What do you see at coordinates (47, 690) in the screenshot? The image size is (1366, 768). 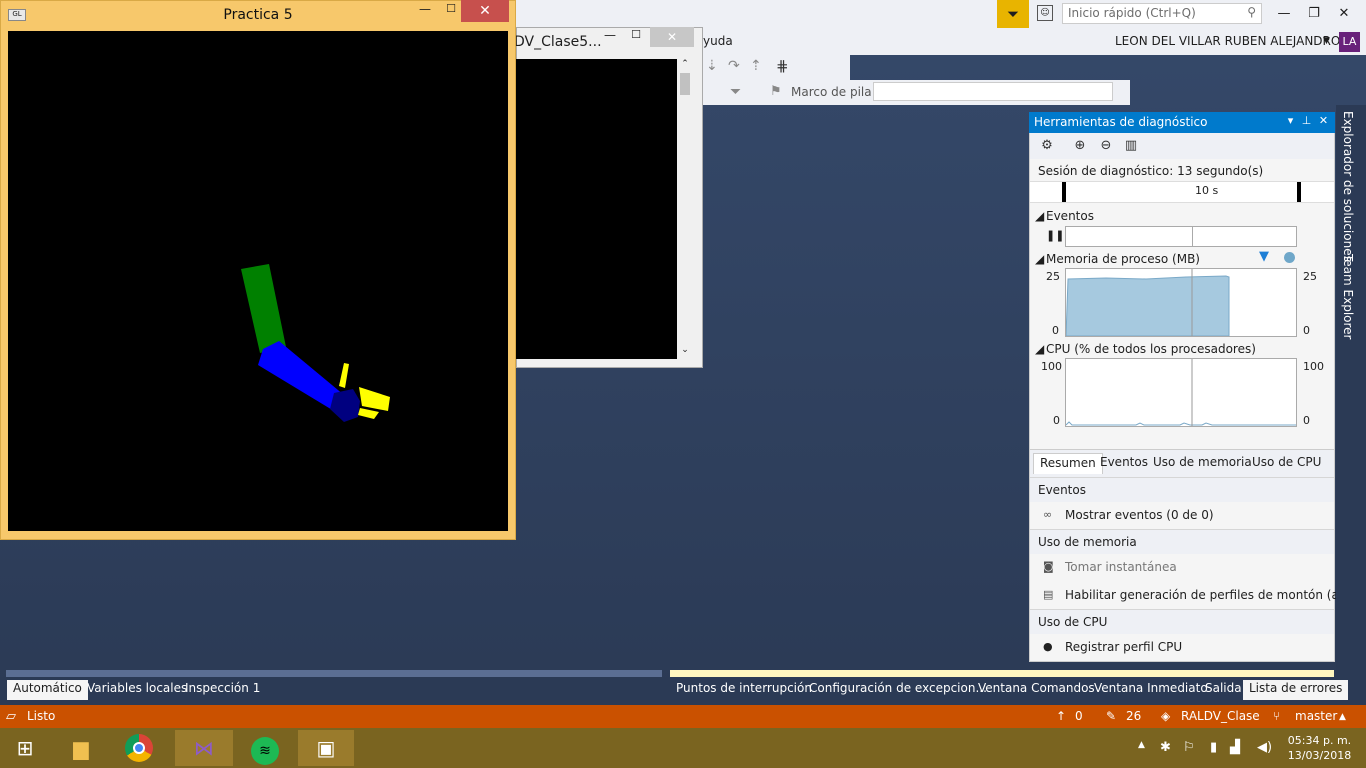 I see `tab-automatico: Automático` at bounding box center [47, 690].